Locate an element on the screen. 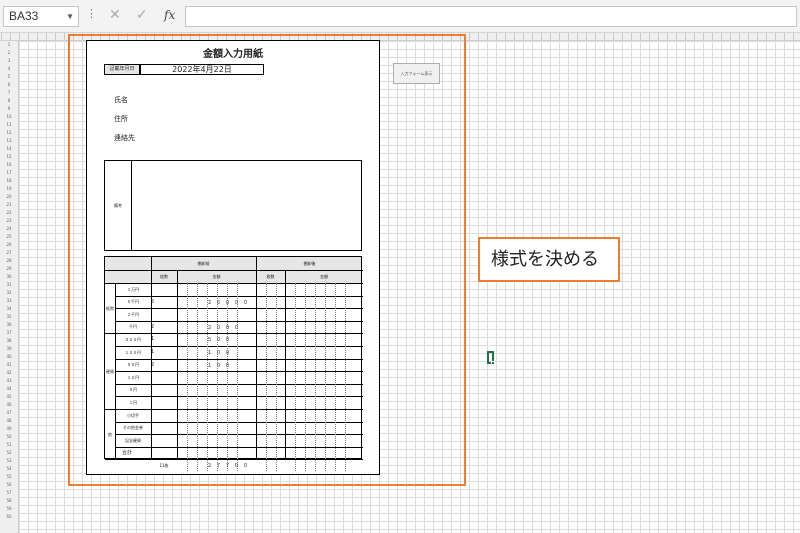  row-number: 56 is located at coordinates (9, 484).